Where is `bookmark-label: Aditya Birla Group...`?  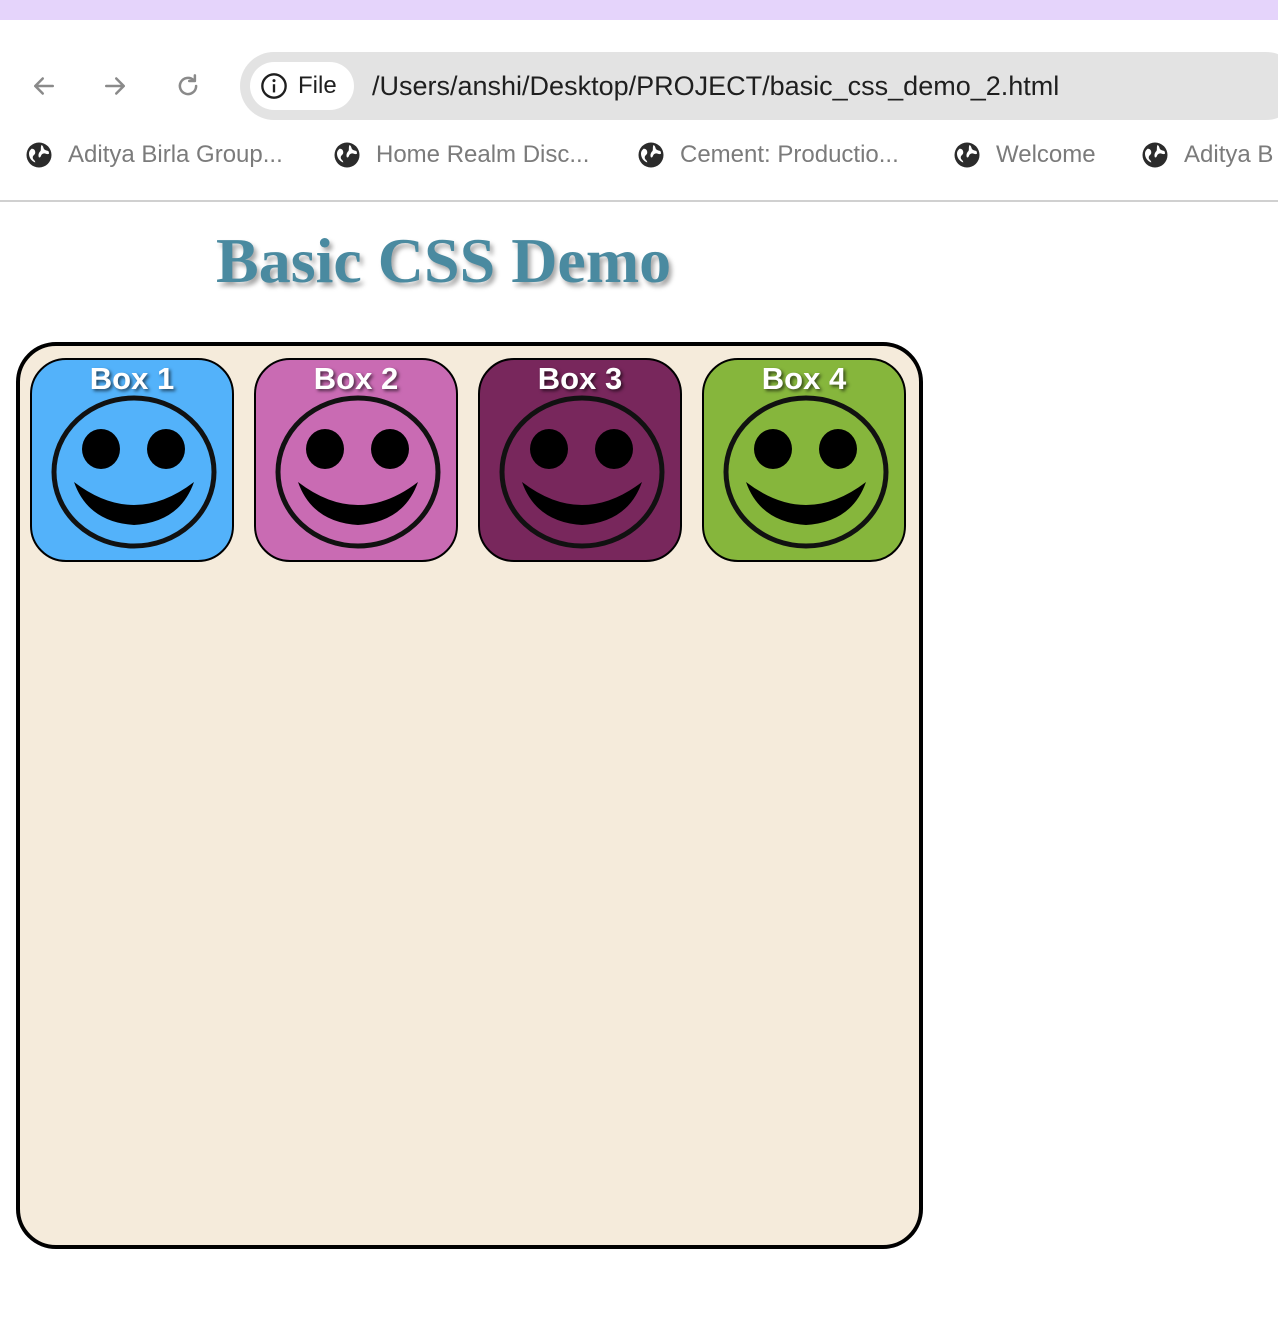
bookmark-label: Aditya Birla Group... is located at coordinates (175, 154).